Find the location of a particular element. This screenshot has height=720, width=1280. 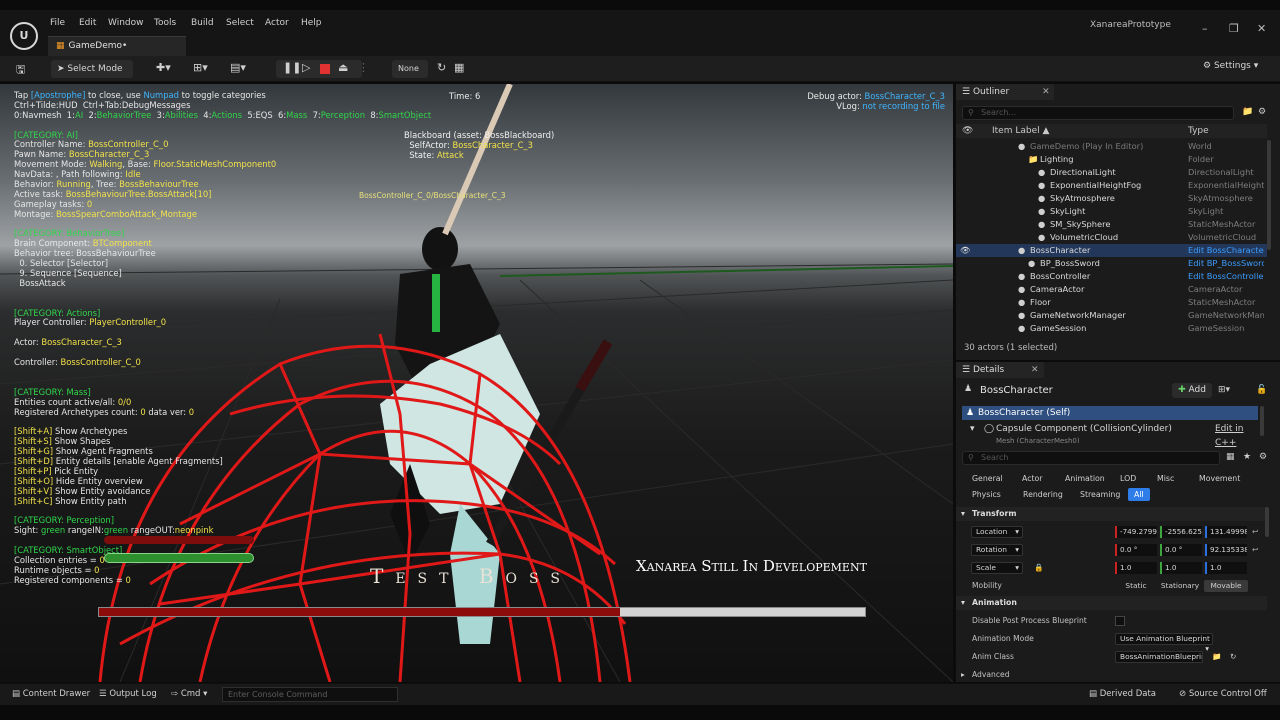

output-log-button: ☰ Output Log is located at coordinates (128, 694).